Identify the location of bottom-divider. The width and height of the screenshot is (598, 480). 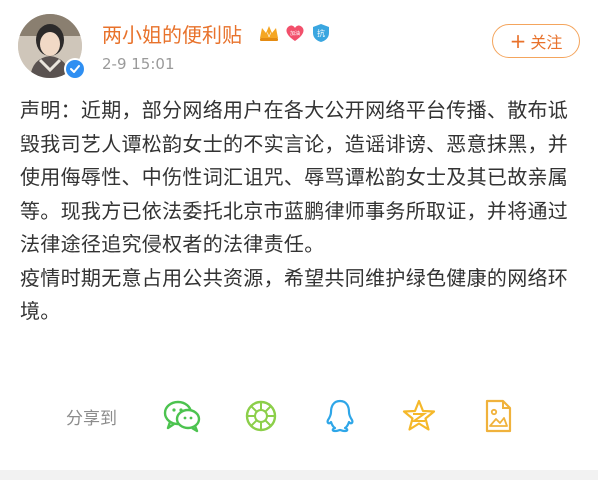
(299, 475).